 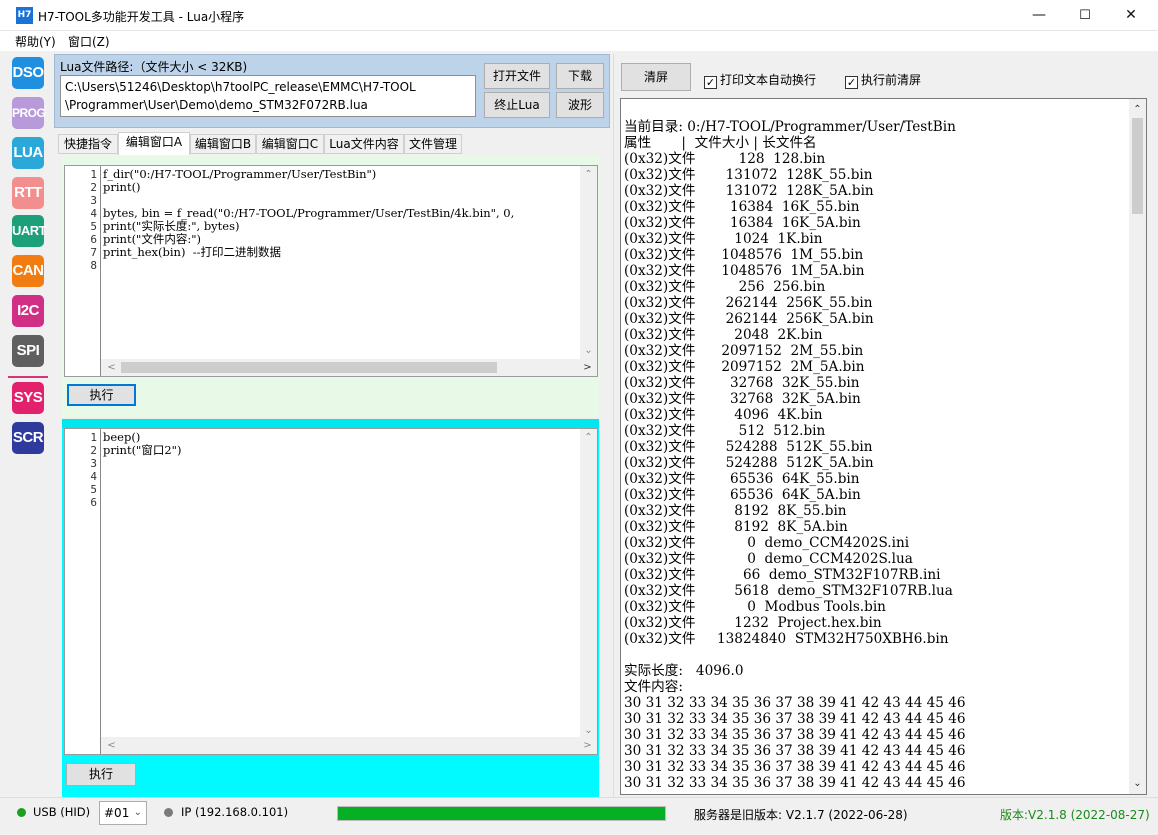 What do you see at coordinates (1085, 15) in the screenshot?
I see `maximize-button: ☐` at bounding box center [1085, 15].